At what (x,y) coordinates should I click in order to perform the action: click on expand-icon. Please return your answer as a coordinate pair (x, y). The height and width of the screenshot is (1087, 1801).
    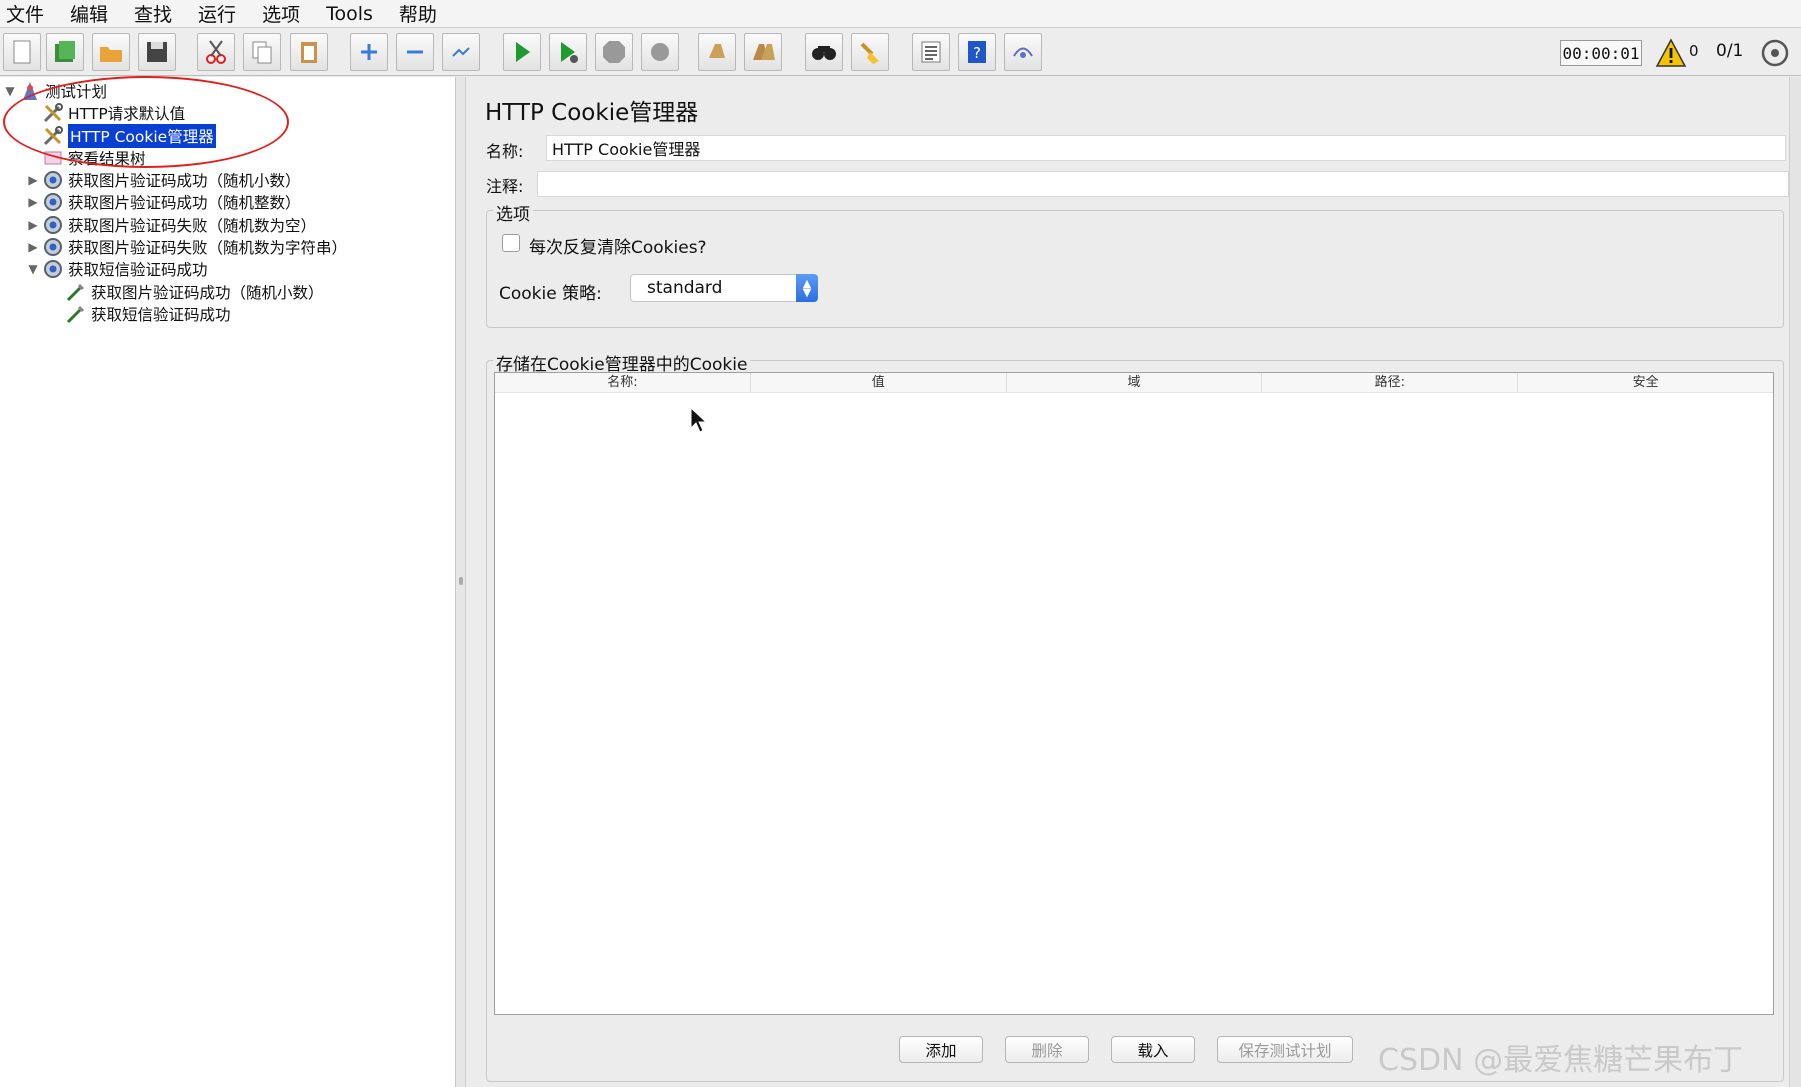
    Looking at the image, I should click on (369, 52).